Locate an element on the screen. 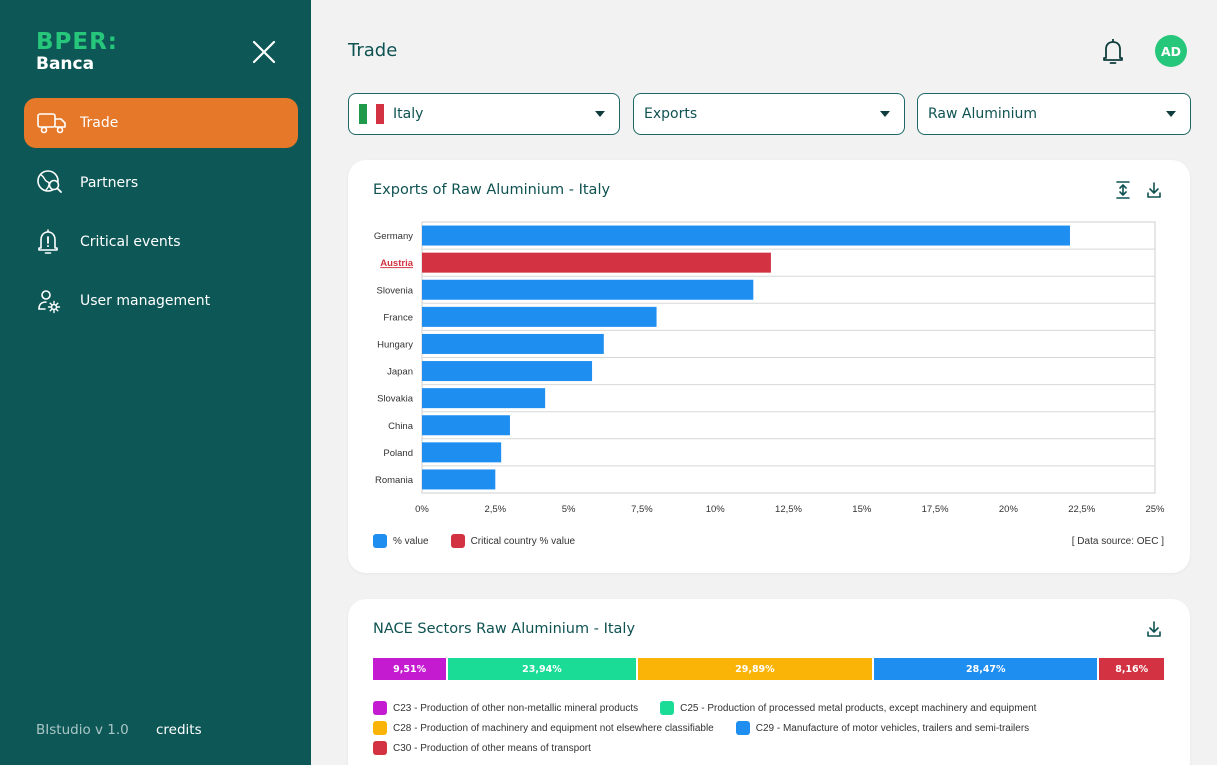 The width and height of the screenshot is (1217, 765). bell-icon is located at coordinates (1113, 51).